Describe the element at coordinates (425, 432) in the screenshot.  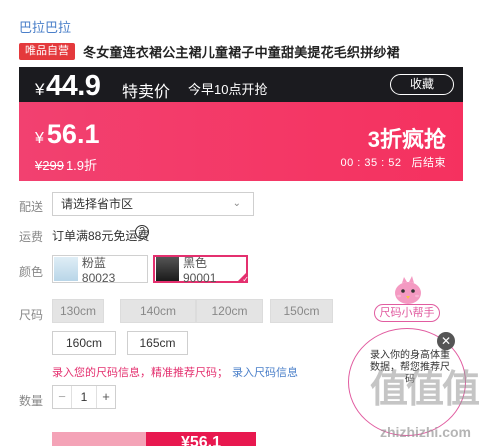
I see `watermark-url: zhizhizhi.com` at that location.